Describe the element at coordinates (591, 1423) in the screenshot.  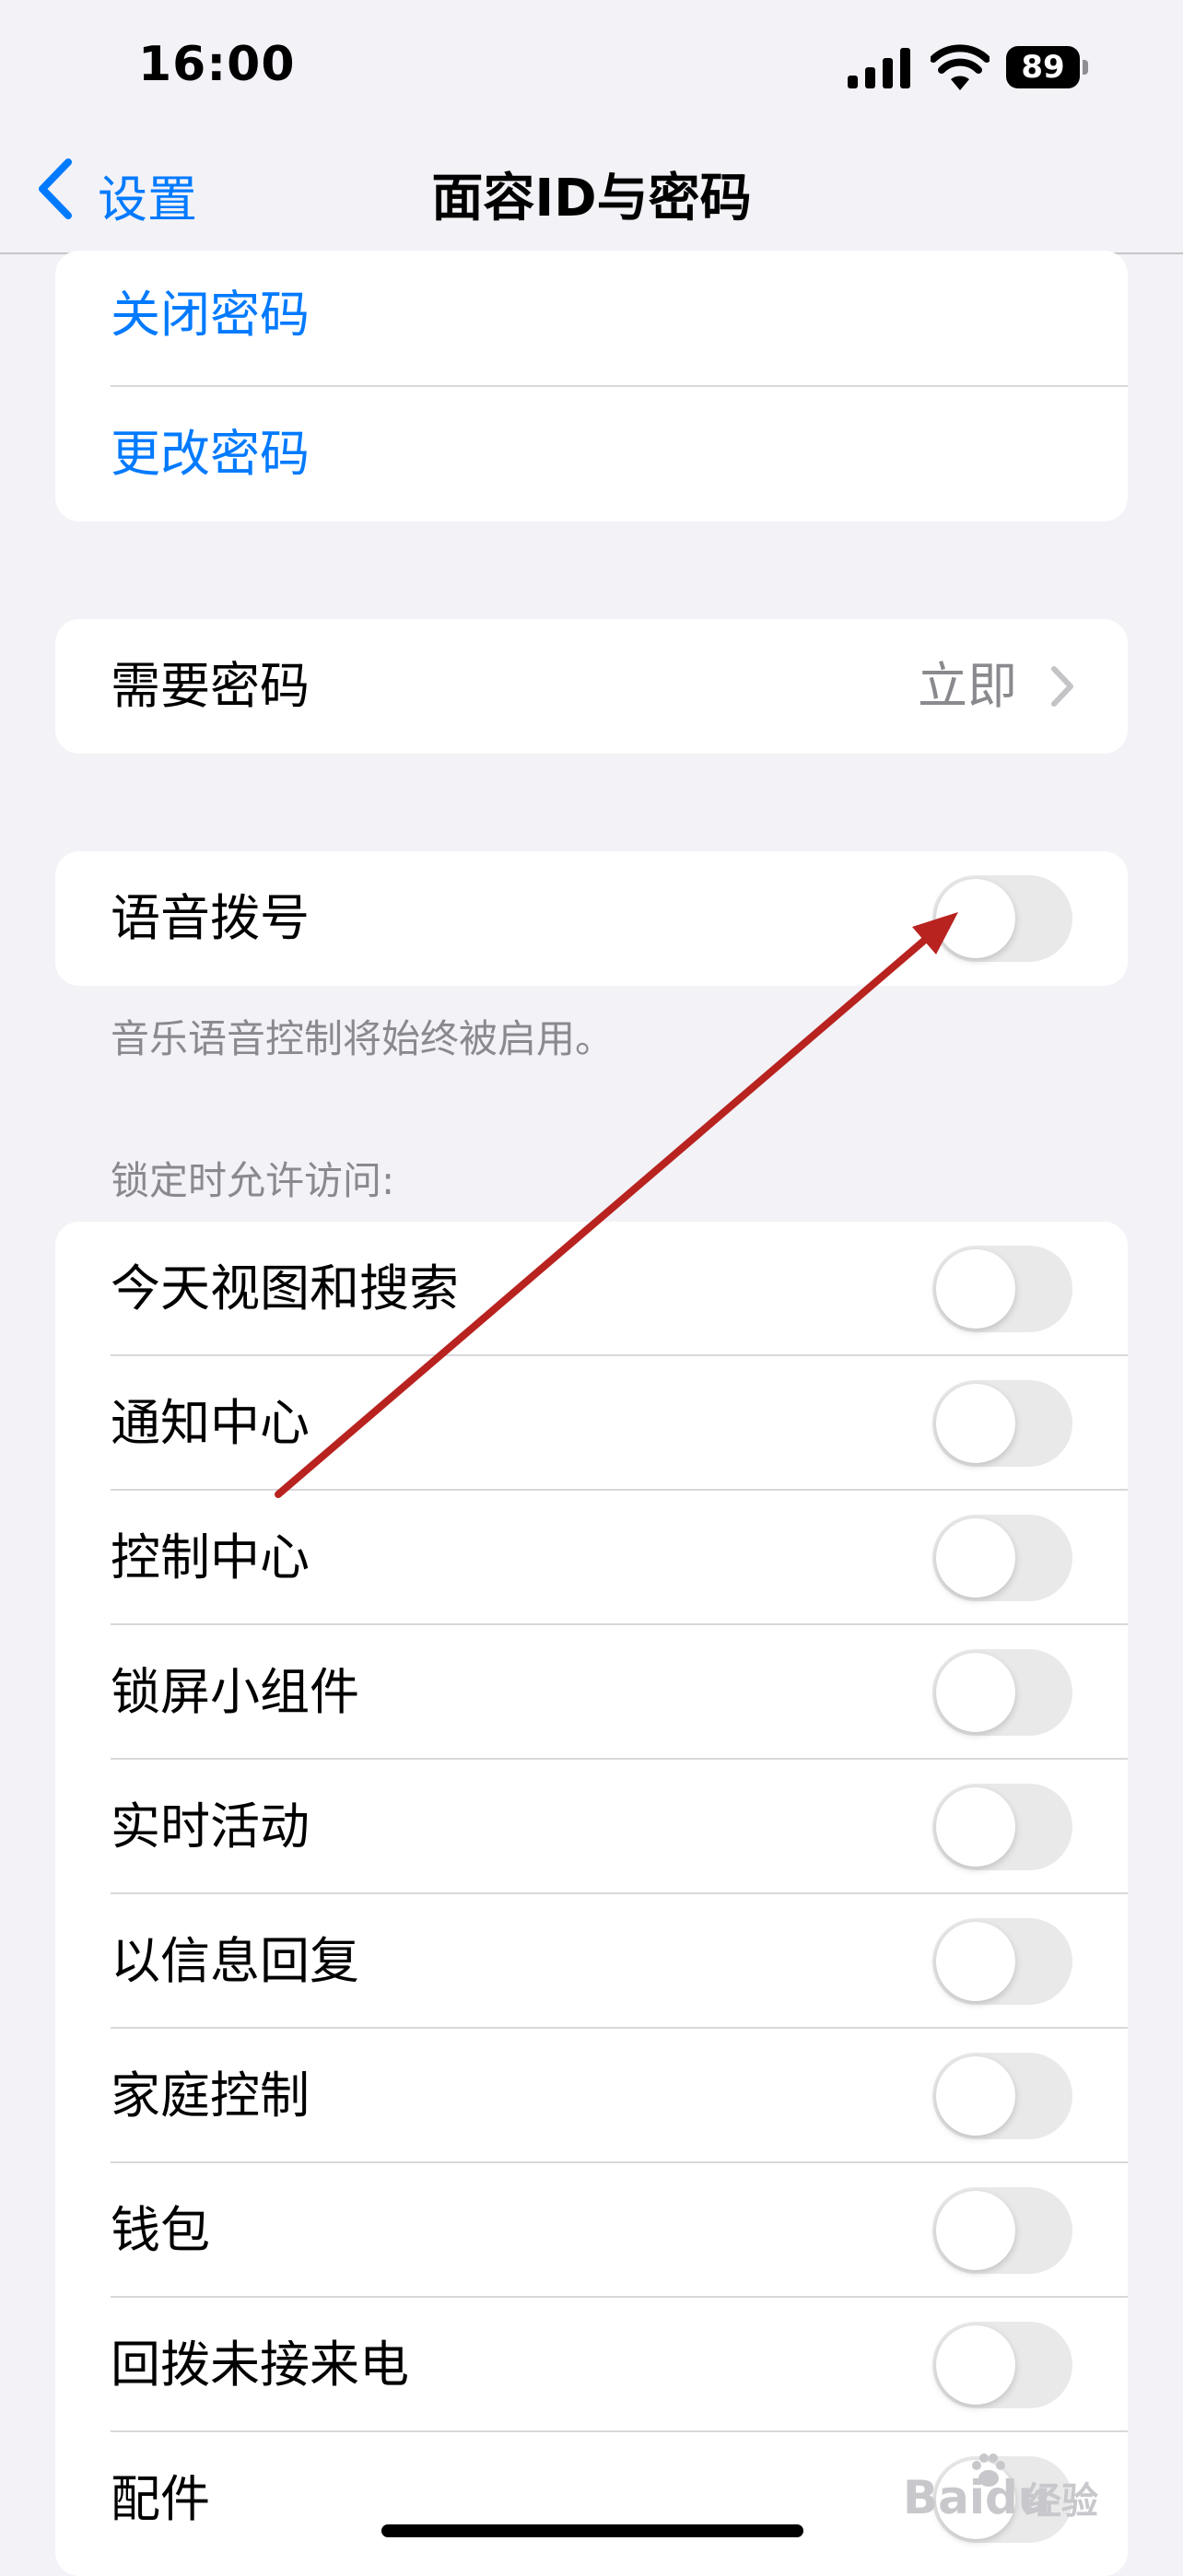
I see `list-item-notification-center: 通知中心` at that location.